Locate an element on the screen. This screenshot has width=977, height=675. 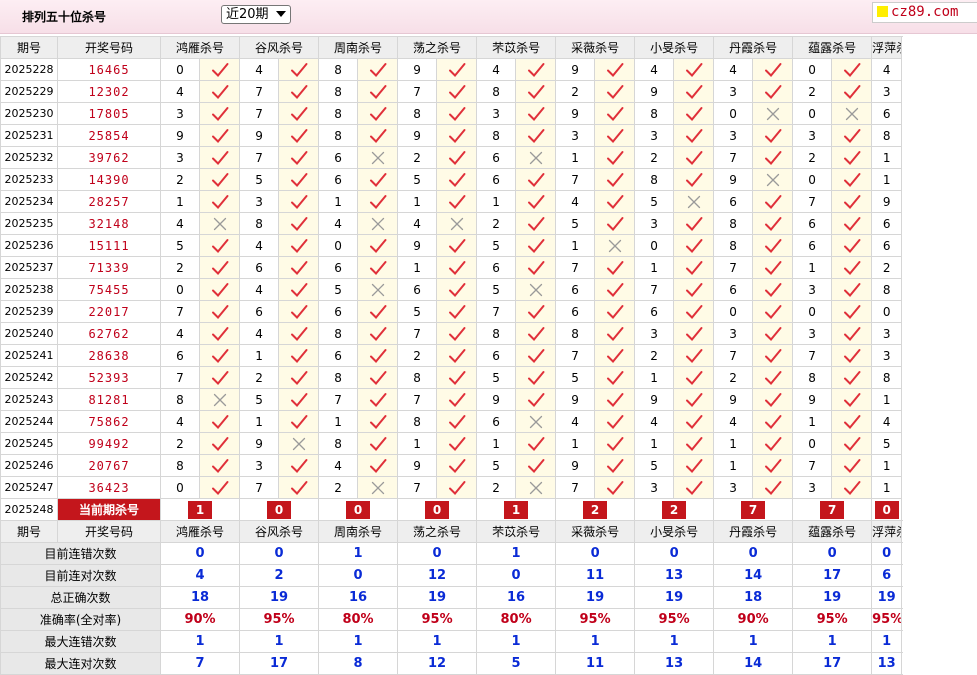
stats-value: 90% is located at coordinates (200, 619).